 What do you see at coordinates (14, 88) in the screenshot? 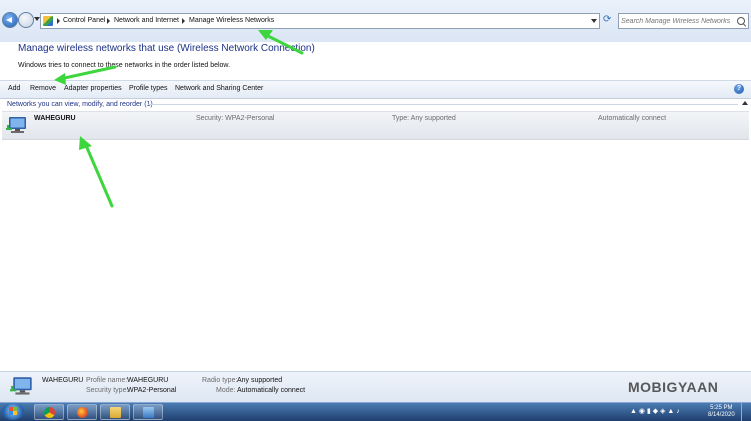
I see `add-button: Add` at bounding box center [14, 88].